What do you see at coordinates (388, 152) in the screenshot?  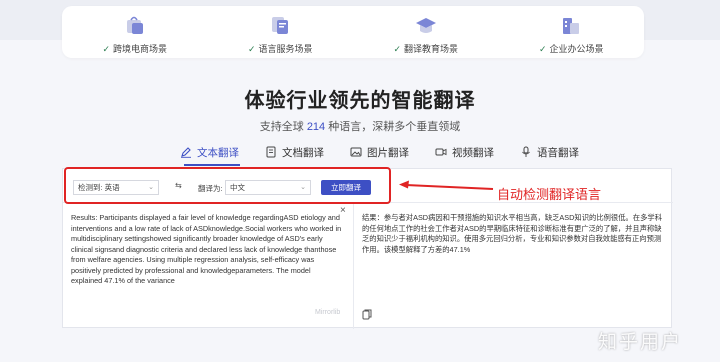 I see `tab-label: 图片翻译` at bounding box center [388, 152].